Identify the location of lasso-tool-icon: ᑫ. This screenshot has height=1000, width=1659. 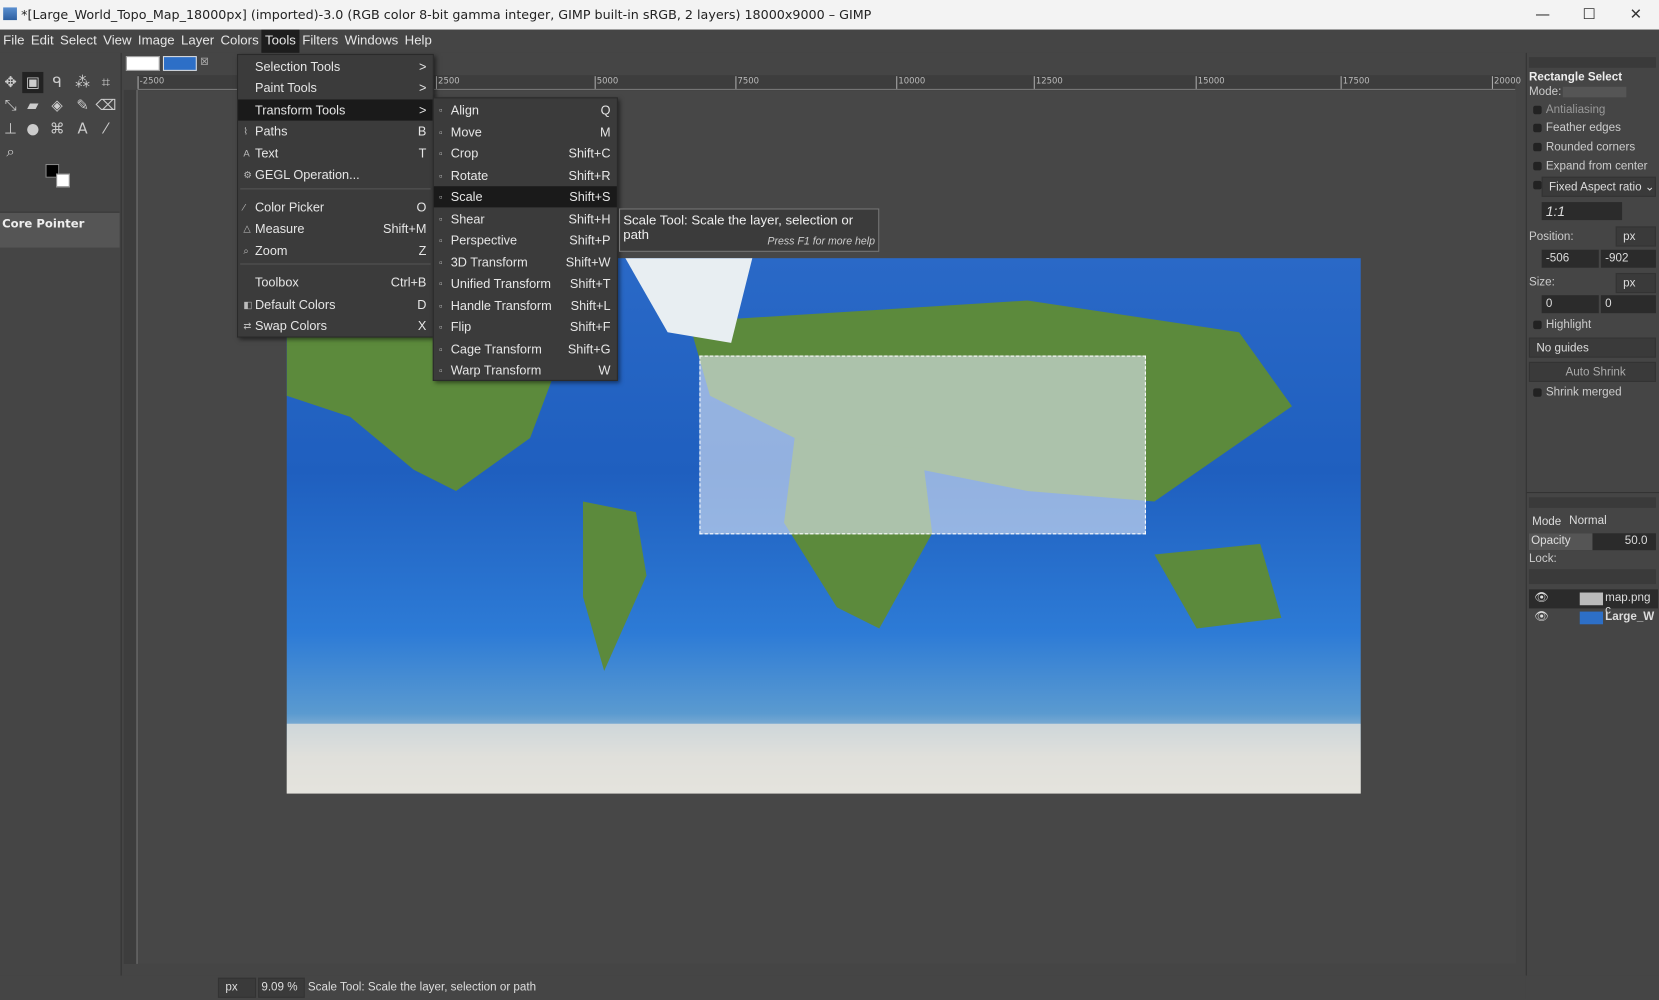
(57, 82).